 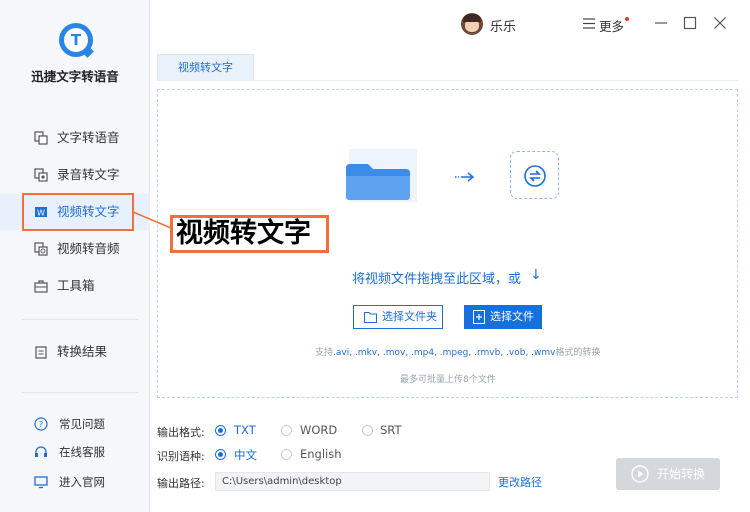 I want to click on radio-english, so click(x=286, y=454).